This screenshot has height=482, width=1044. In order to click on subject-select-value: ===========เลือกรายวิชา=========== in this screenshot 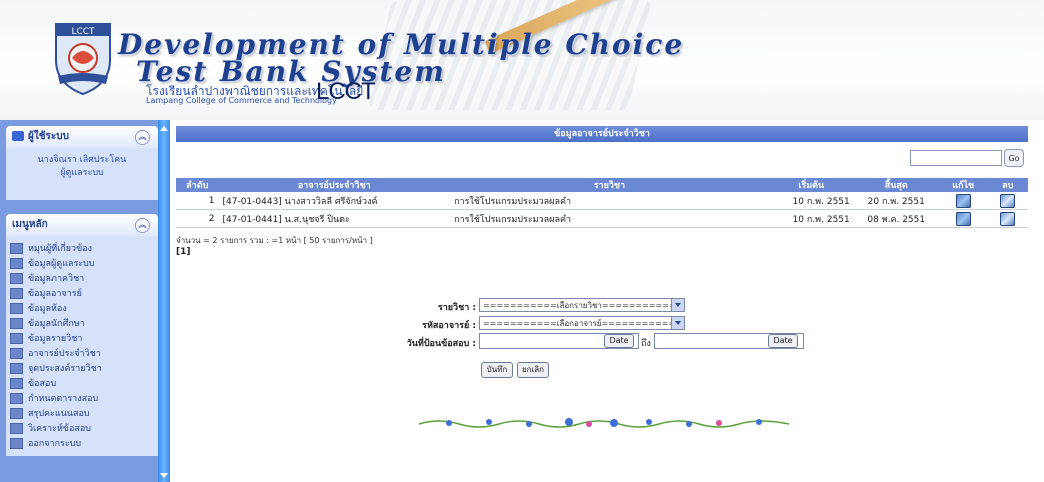, I will do `click(579, 305)`.